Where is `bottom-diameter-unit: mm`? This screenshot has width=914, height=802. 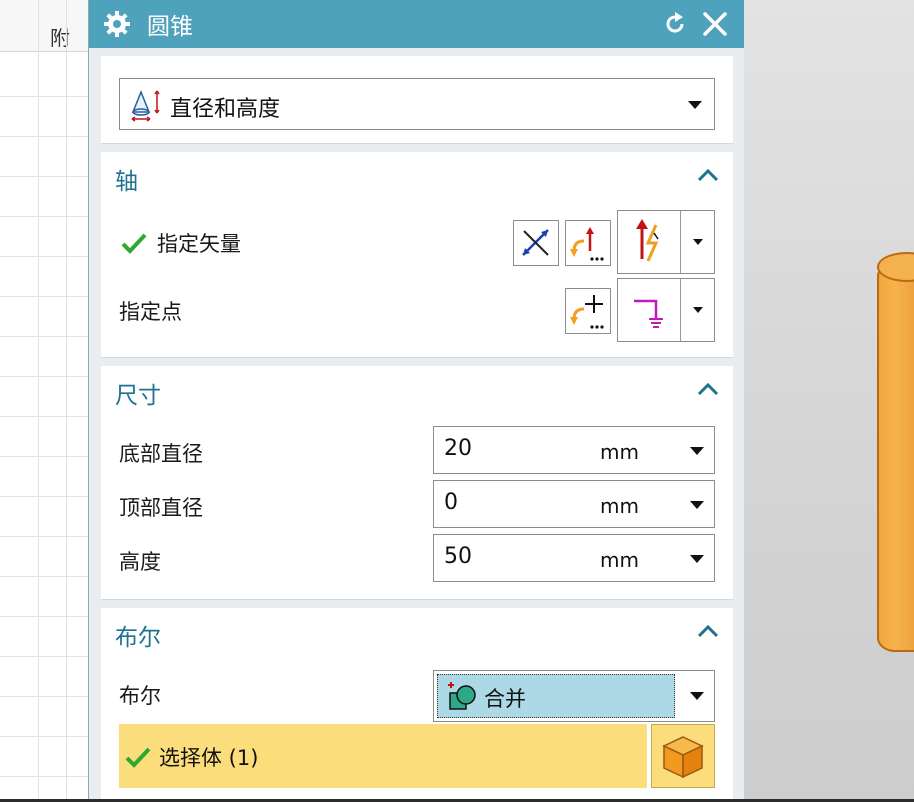 bottom-diameter-unit: mm is located at coordinates (619, 452).